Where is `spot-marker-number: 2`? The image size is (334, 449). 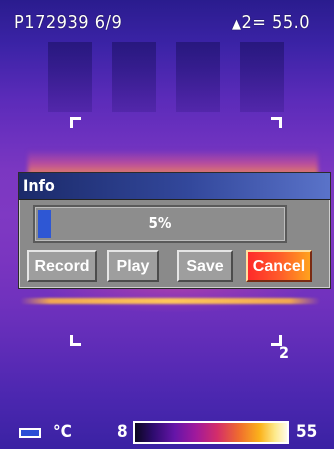 spot-marker-number: 2 is located at coordinates (284, 352).